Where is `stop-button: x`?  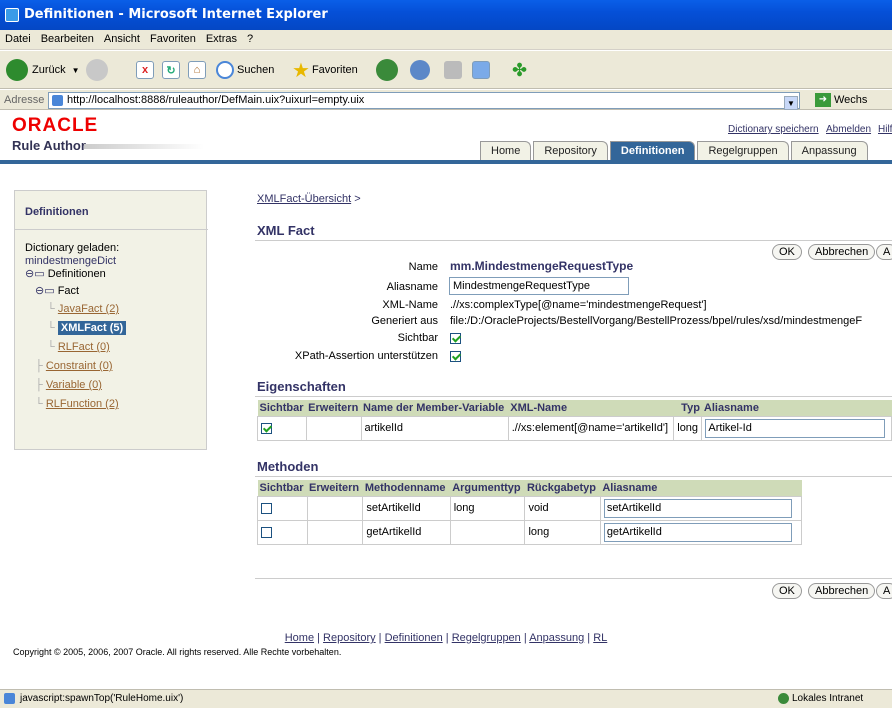 stop-button: x is located at coordinates (145, 70).